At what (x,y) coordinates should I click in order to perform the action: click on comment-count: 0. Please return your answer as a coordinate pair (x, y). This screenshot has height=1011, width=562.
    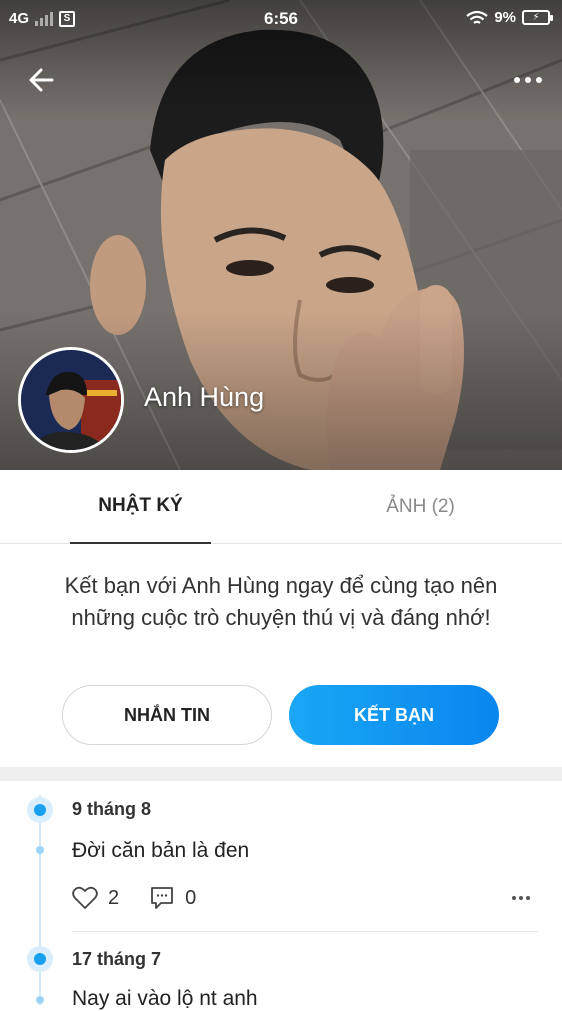
    Looking at the image, I should click on (191, 897).